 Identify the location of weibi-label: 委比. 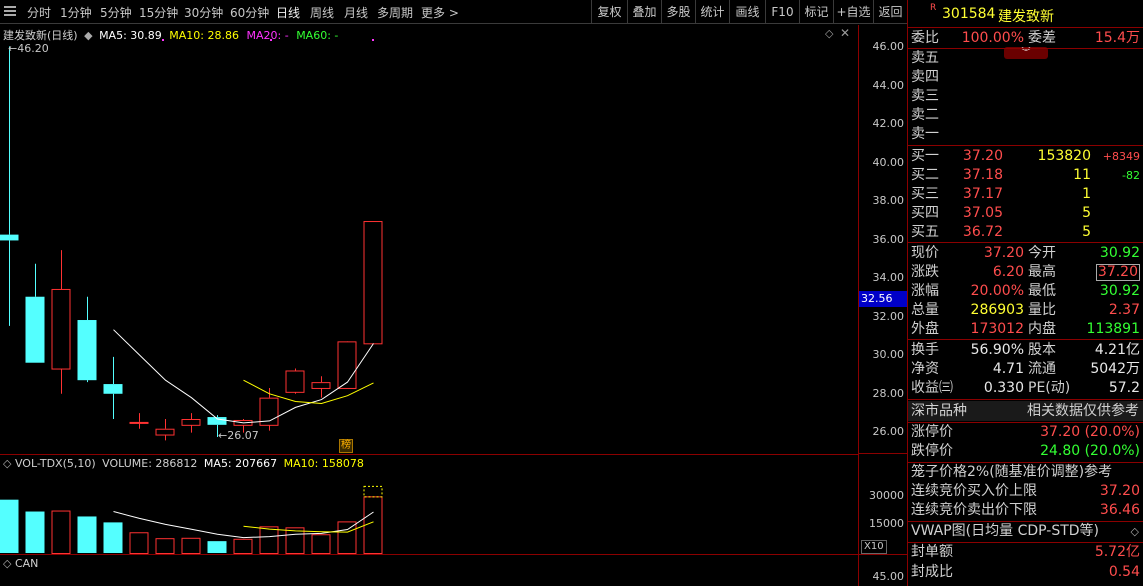
(925, 38).